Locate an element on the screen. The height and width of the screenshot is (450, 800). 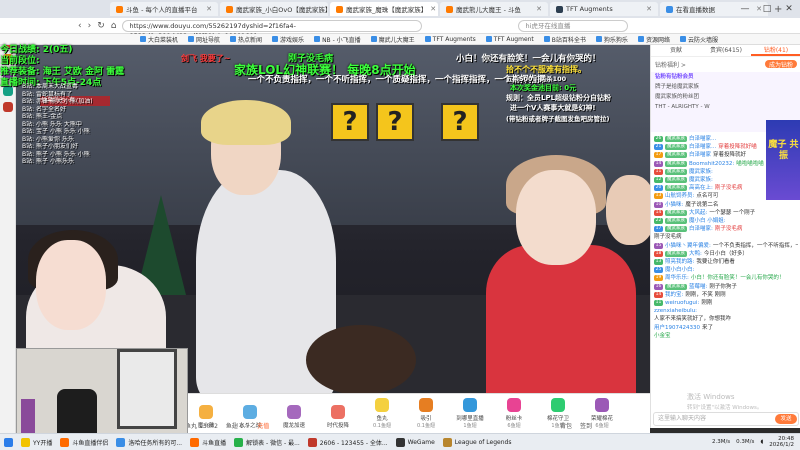
become-fan-button: 成为钻粉 is located at coordinates (780, 64).